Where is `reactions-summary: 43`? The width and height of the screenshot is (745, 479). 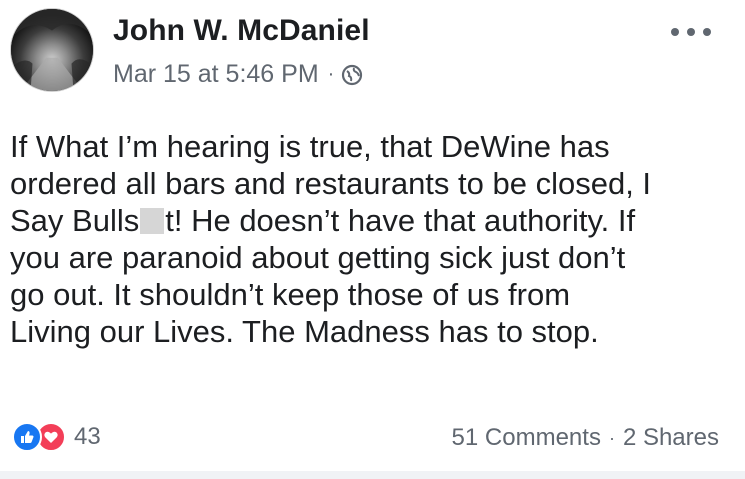
reactions-summary: 43 is located at coordinates (56, 437).